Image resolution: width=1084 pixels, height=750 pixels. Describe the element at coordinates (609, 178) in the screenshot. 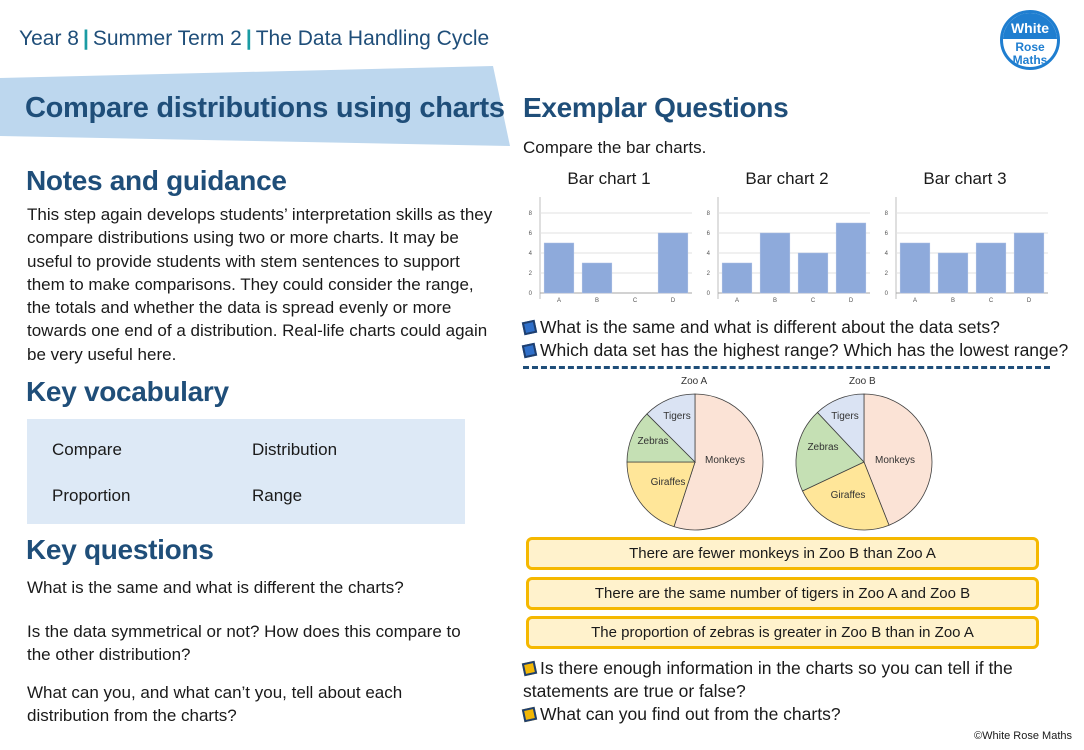

I see `chart-title: Bar chart 1` at that location.